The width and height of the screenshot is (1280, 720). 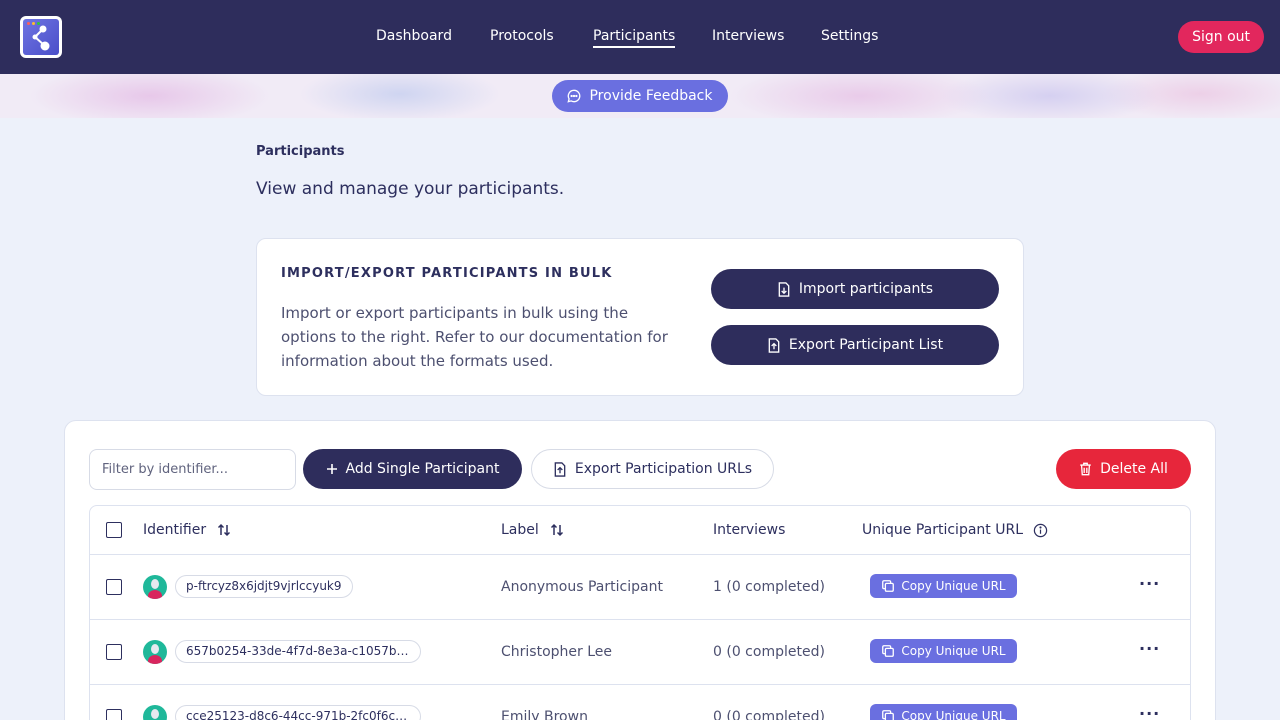 I want to click on info-icon, so click(x=1040, y=530).